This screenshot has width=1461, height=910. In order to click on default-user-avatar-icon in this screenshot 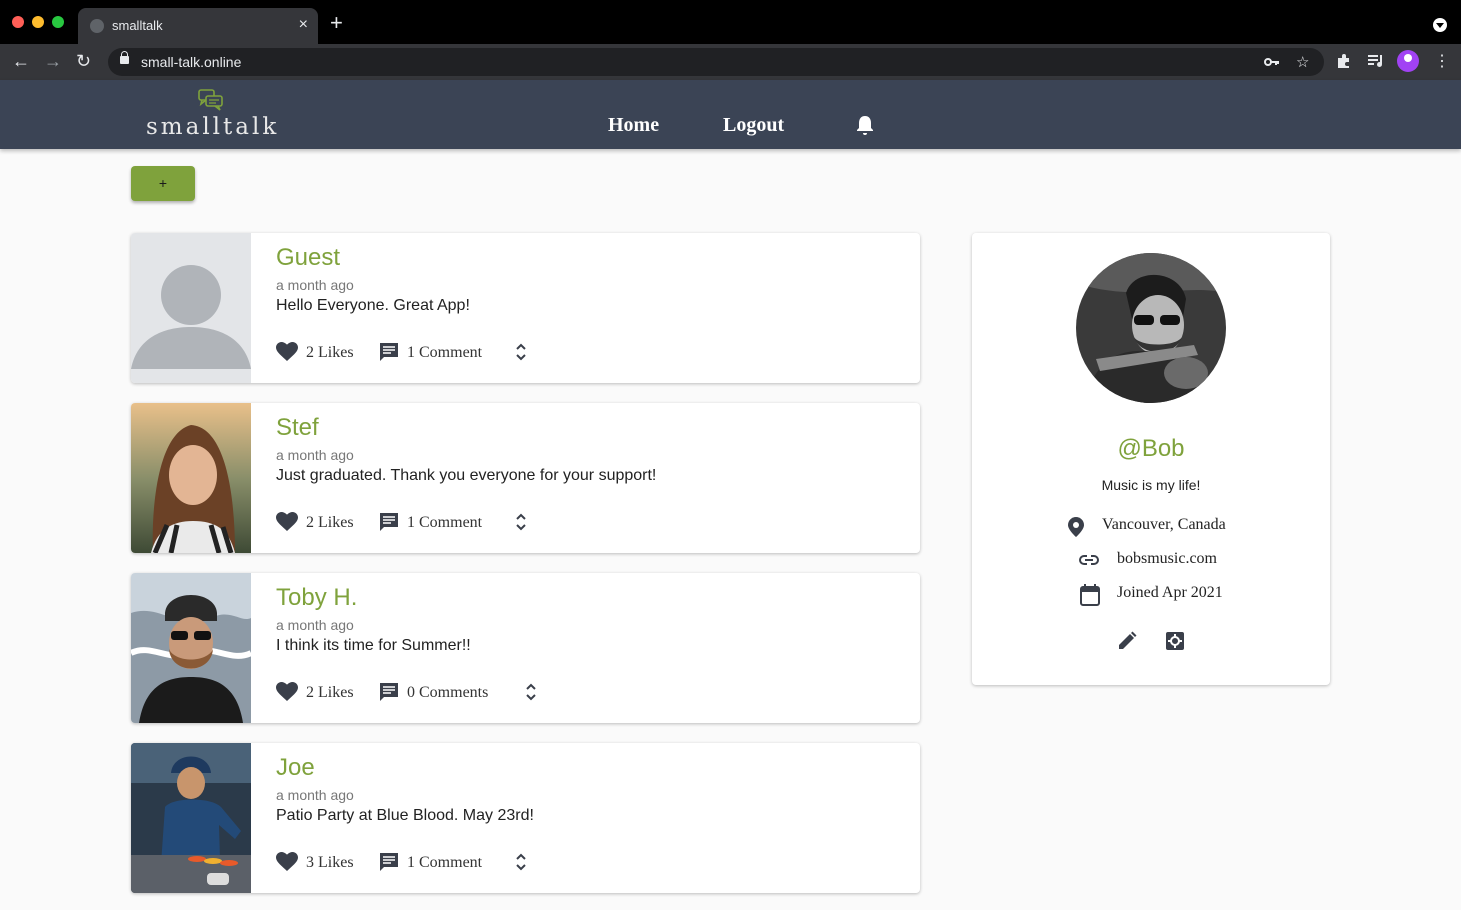, I will do `click(191, 308)`.